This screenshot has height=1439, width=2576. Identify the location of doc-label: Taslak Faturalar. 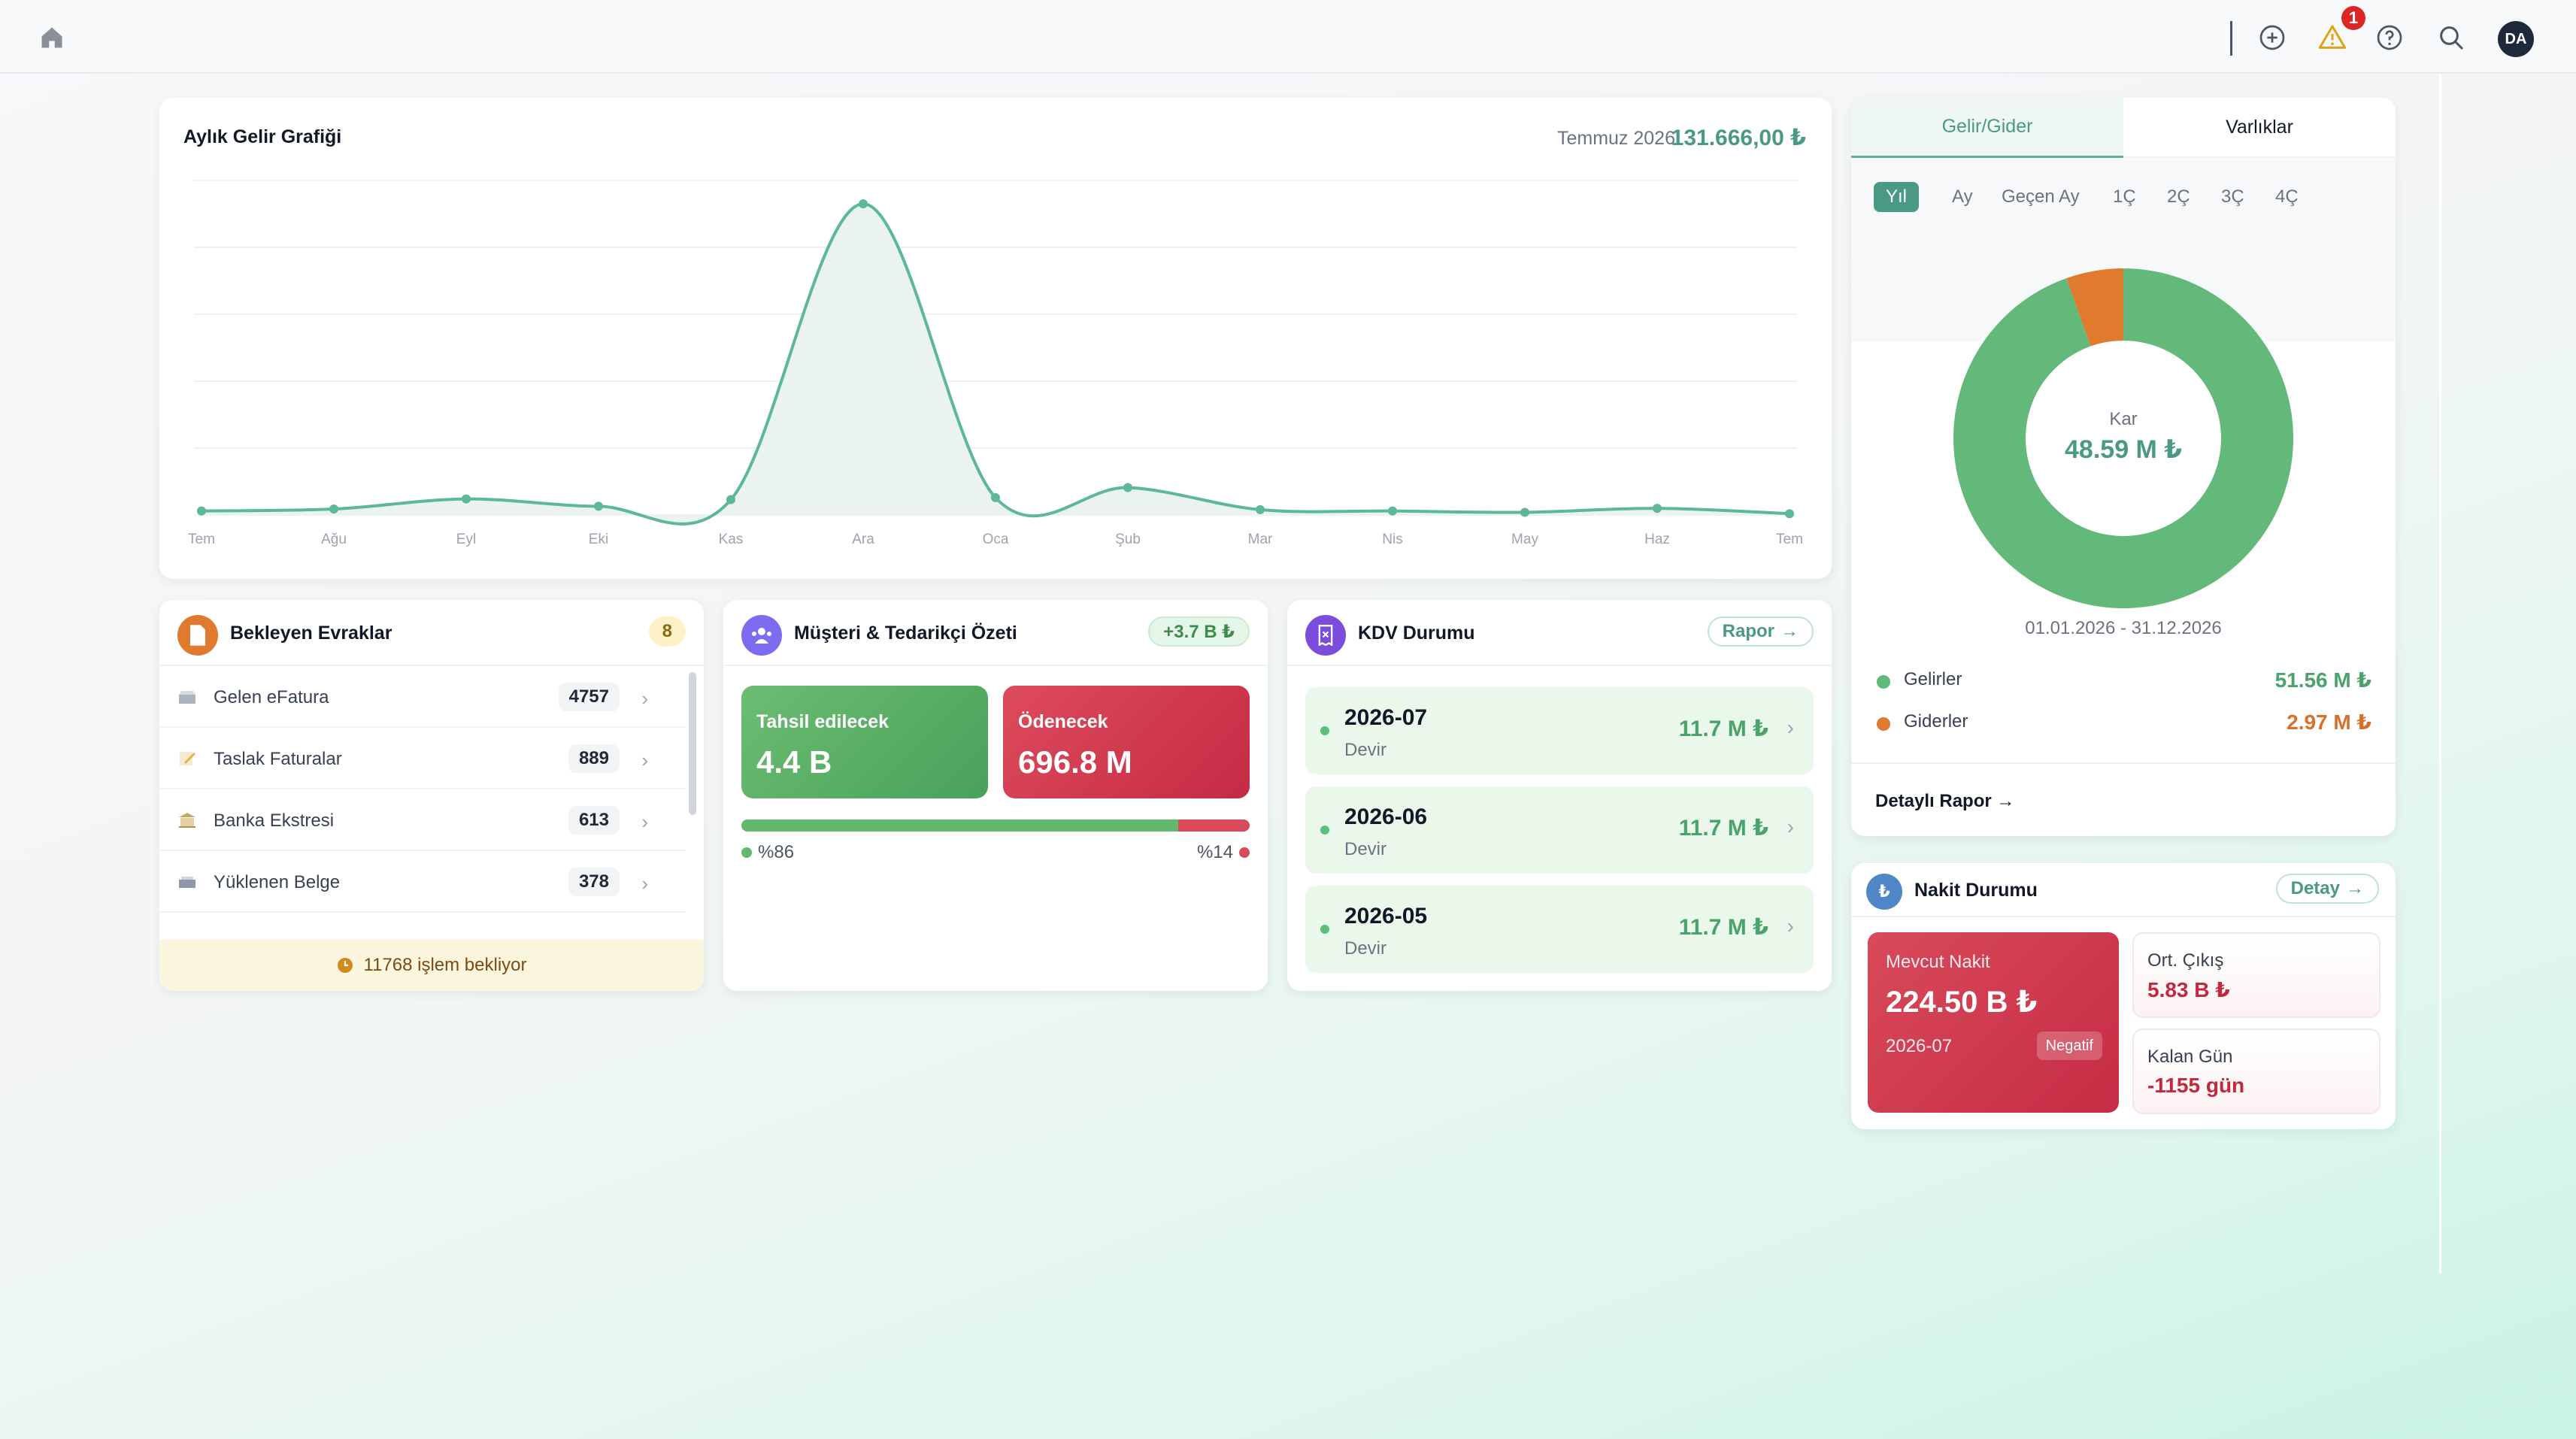
(278, 759).